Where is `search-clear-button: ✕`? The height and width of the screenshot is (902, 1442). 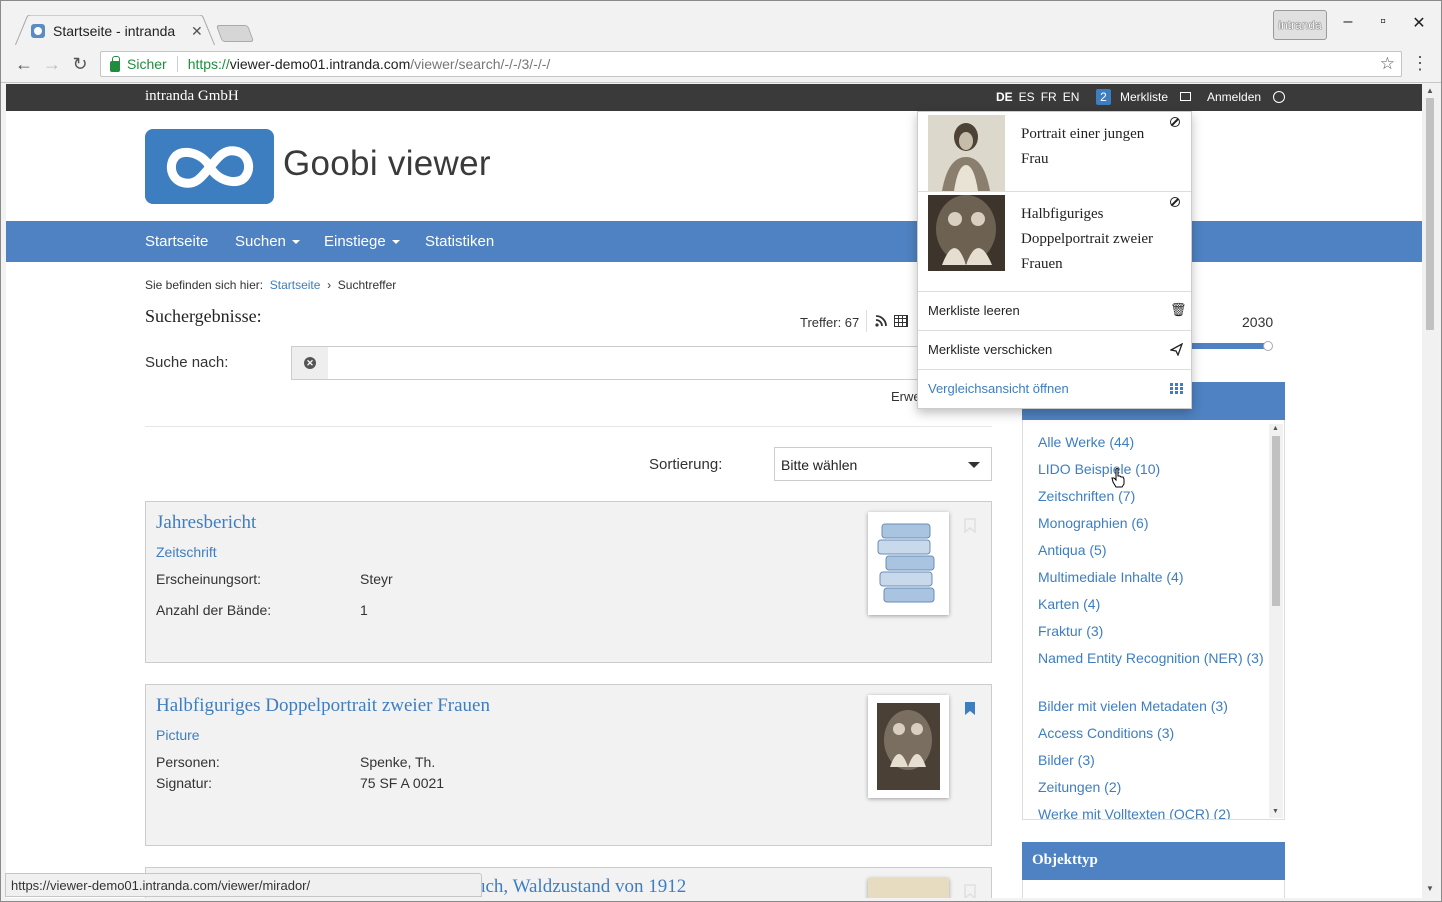
search-clear-button: ✕ is located at coordinates (310, 363).